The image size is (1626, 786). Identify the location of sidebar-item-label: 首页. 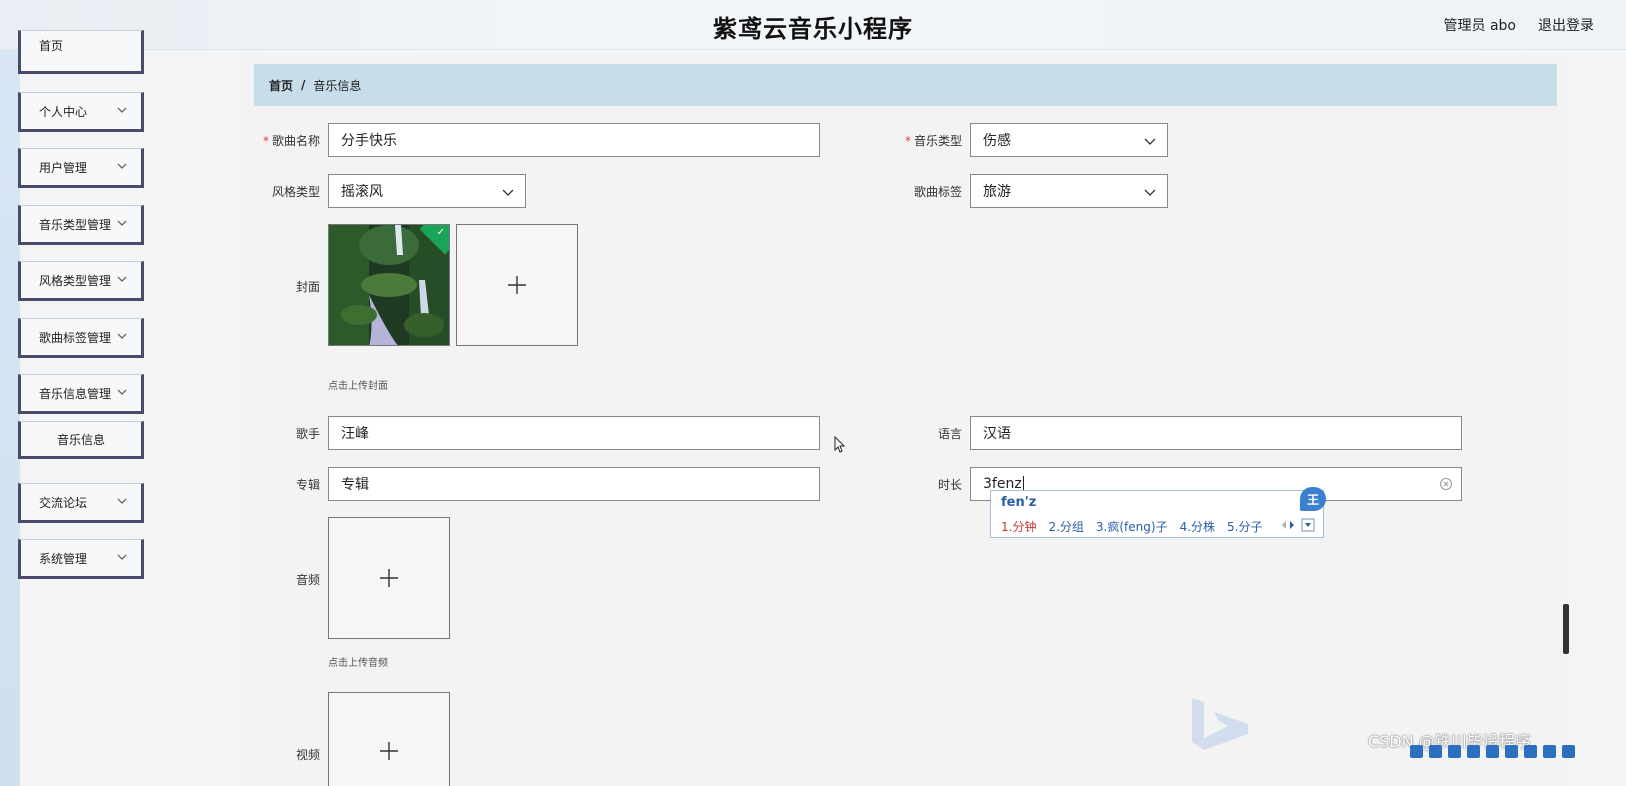
(51, 46).